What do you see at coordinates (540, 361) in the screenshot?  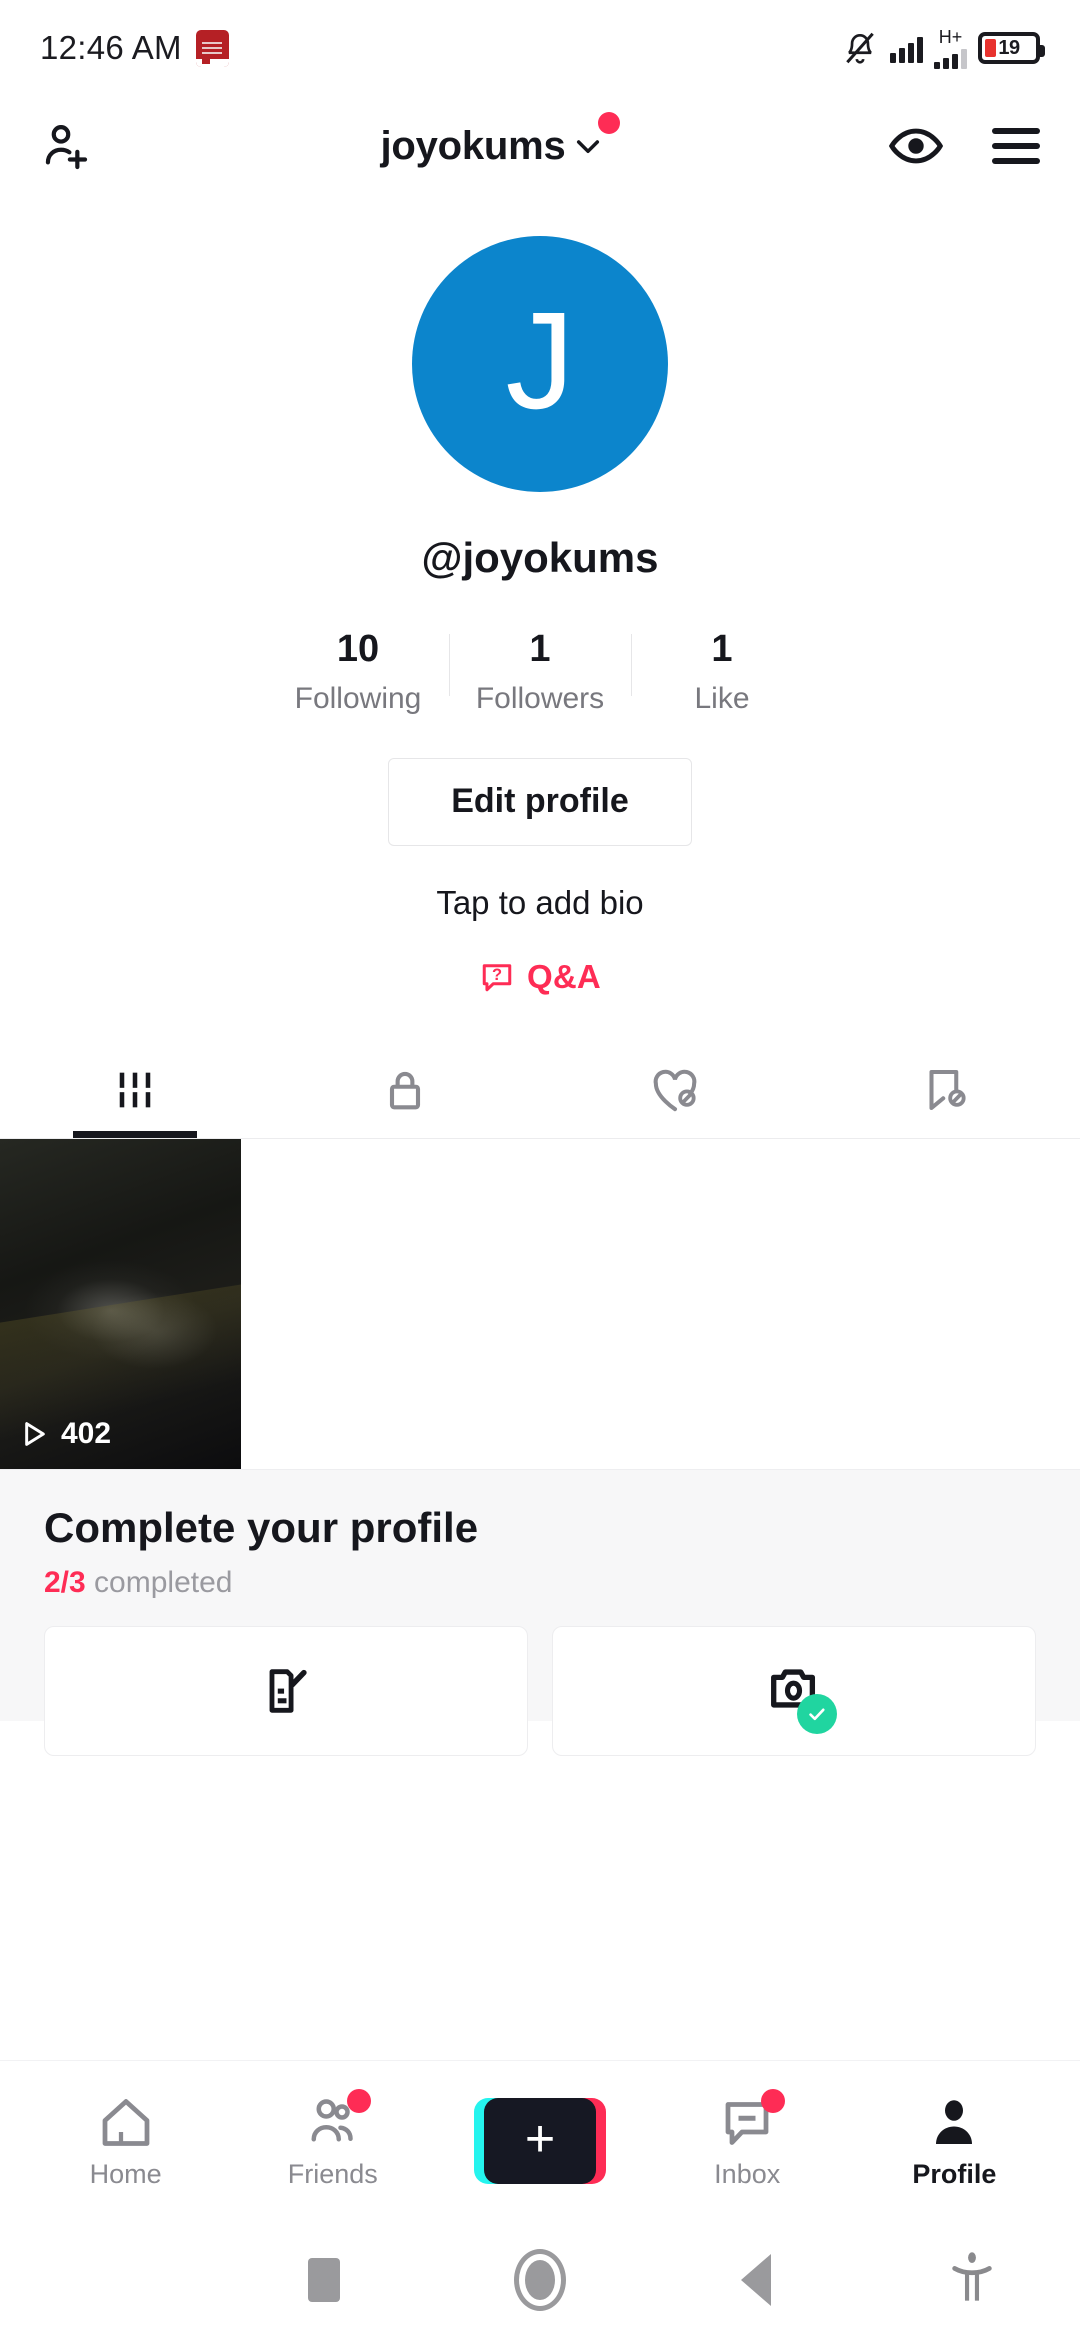 I see `avatar-letter: J` at bounding box center [540, 361].